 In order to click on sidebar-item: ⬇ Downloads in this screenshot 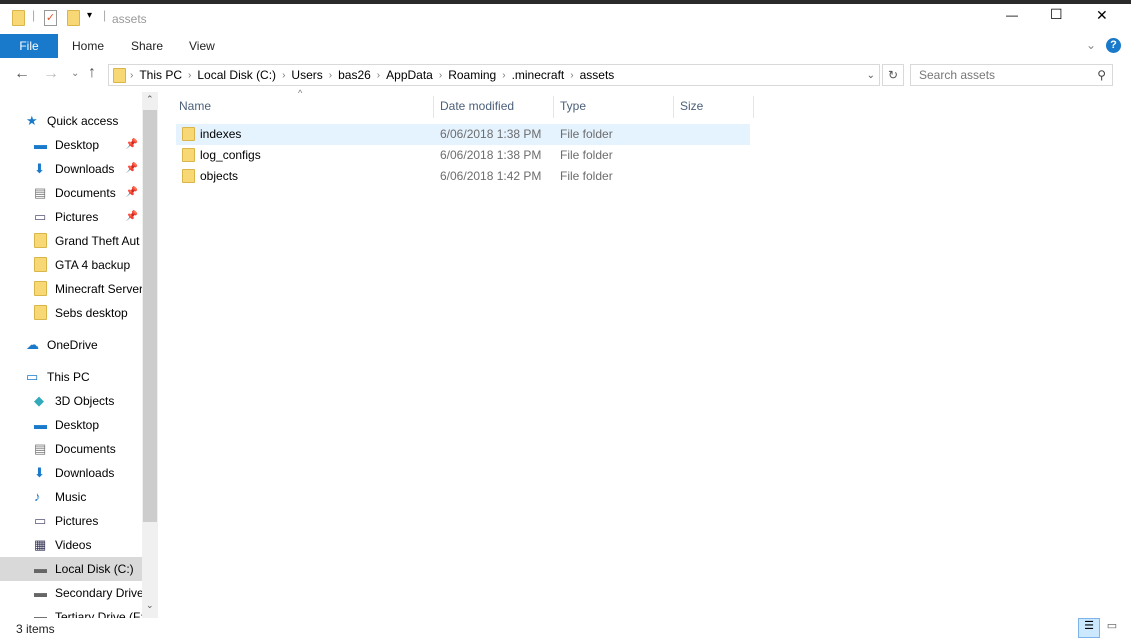, I will do `click(71, 473)`.